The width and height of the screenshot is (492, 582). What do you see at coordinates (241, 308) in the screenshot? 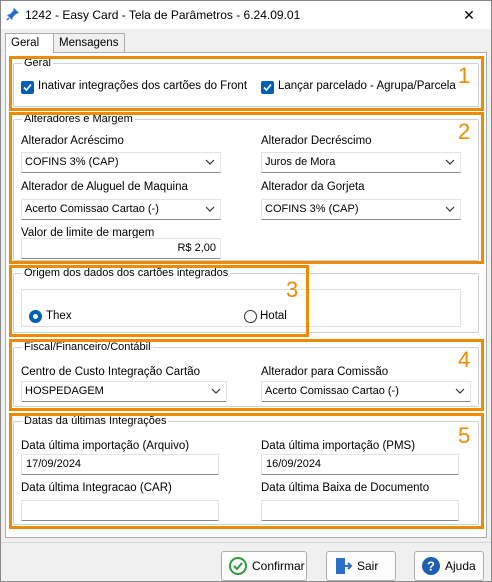
I see `origem-inner-panel` at bounding box center [241, 308].